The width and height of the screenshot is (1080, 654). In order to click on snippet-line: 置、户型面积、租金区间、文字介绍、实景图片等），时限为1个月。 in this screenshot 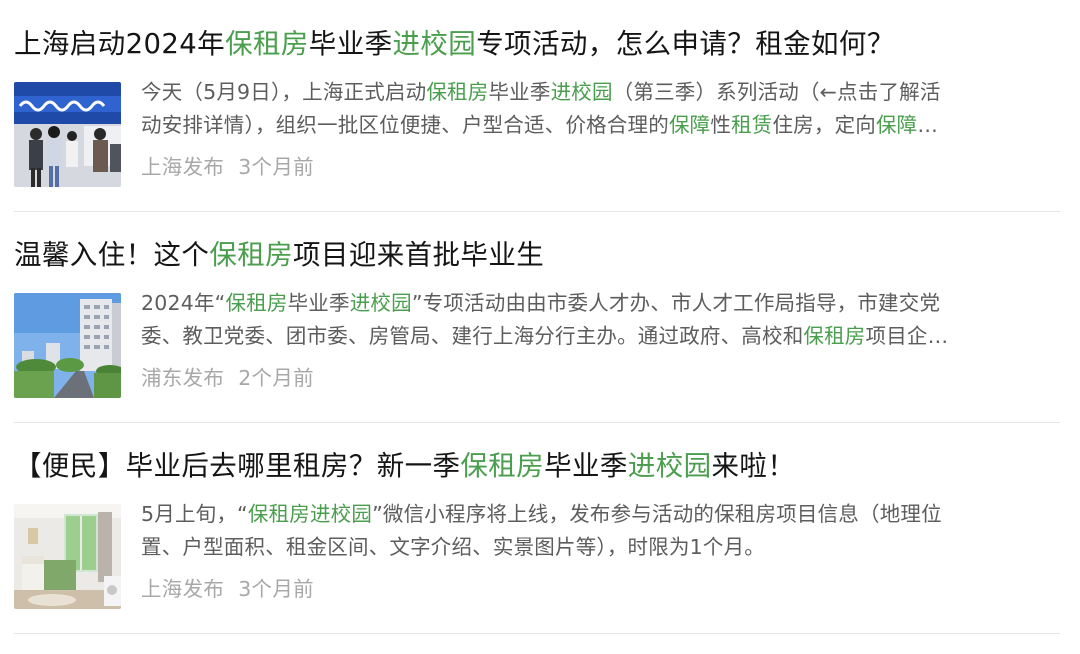, I will do `click(600, 547)`.